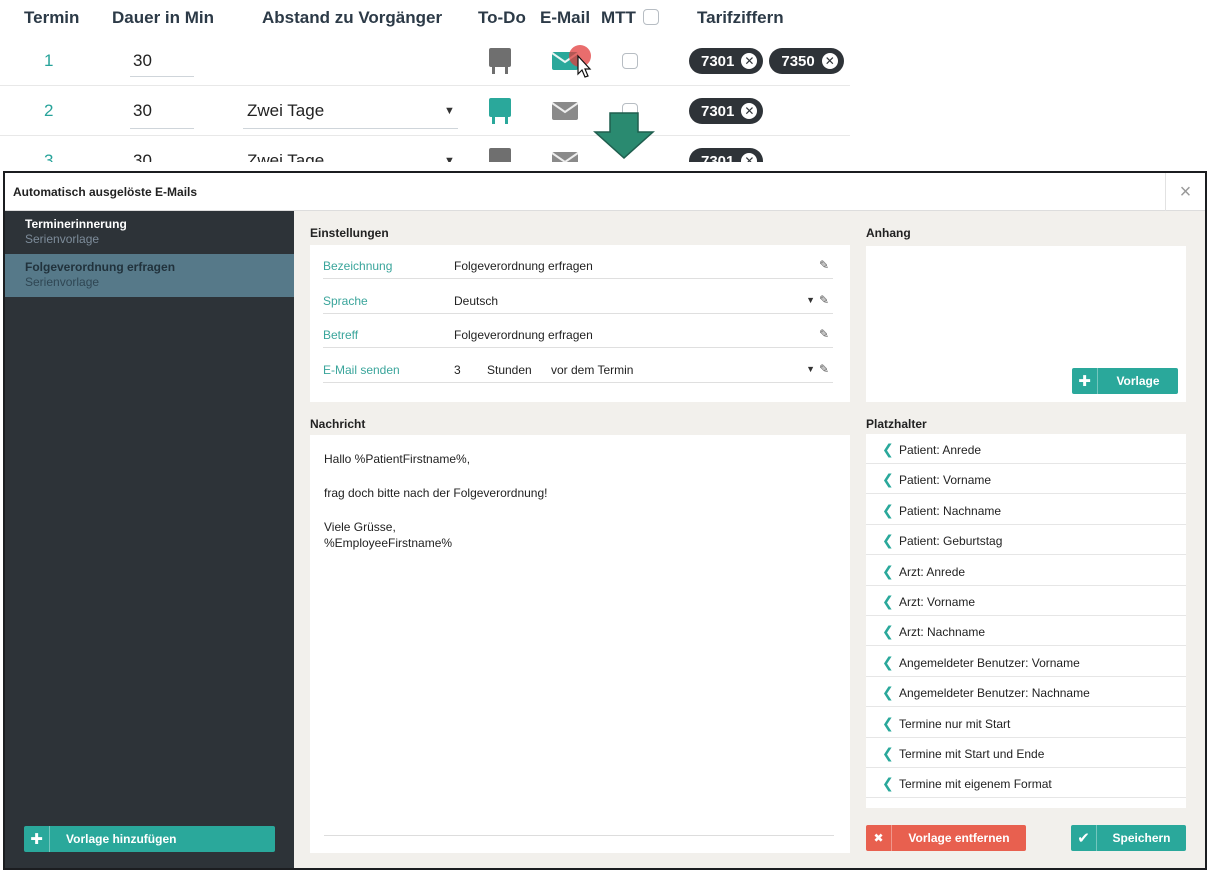 This screenshot has height=872, width=1210. Describe the element at coordinates (1026, 571) in the screenshot. I see `placeholder-item: ❮ Arzt: Anrede` at that location.